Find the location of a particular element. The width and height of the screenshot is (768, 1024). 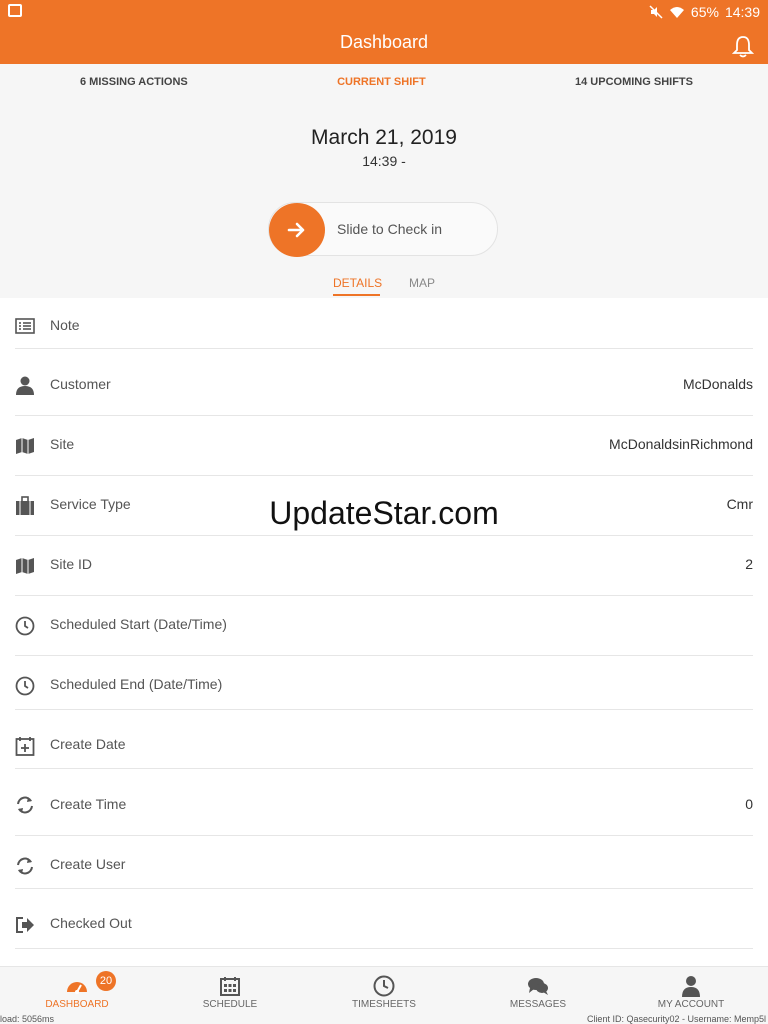

nav-label: TIMESHEETS is located at coordinates (384, 1004).